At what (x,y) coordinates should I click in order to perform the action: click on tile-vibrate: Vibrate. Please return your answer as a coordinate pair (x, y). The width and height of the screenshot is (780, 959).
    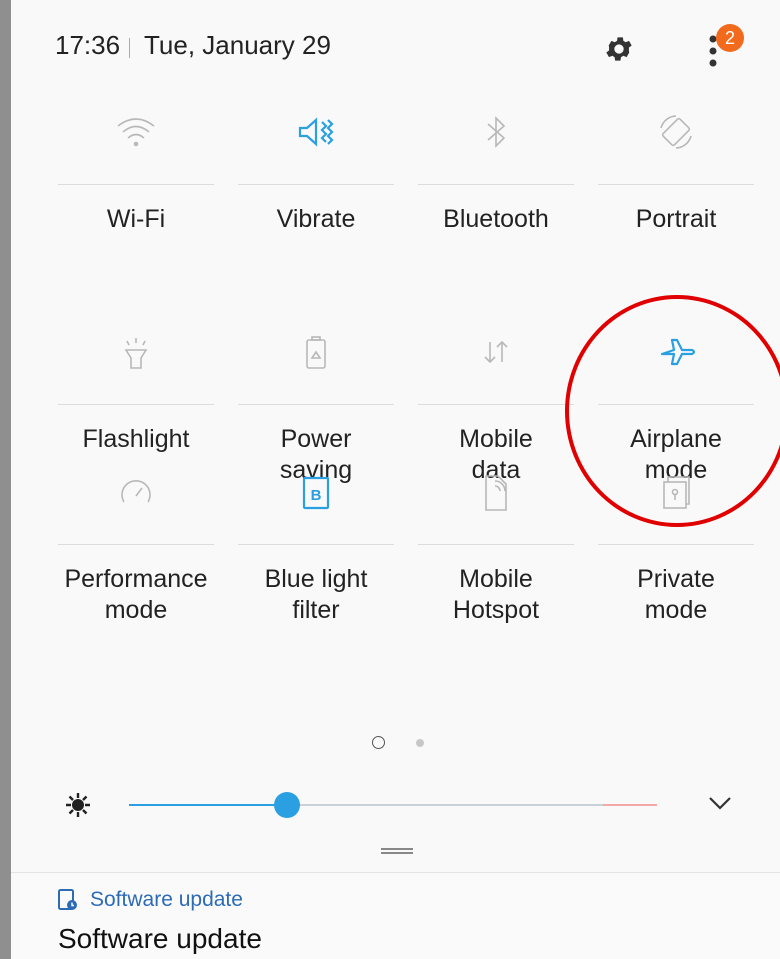
    Looking at the image, I should click on (316, 175).